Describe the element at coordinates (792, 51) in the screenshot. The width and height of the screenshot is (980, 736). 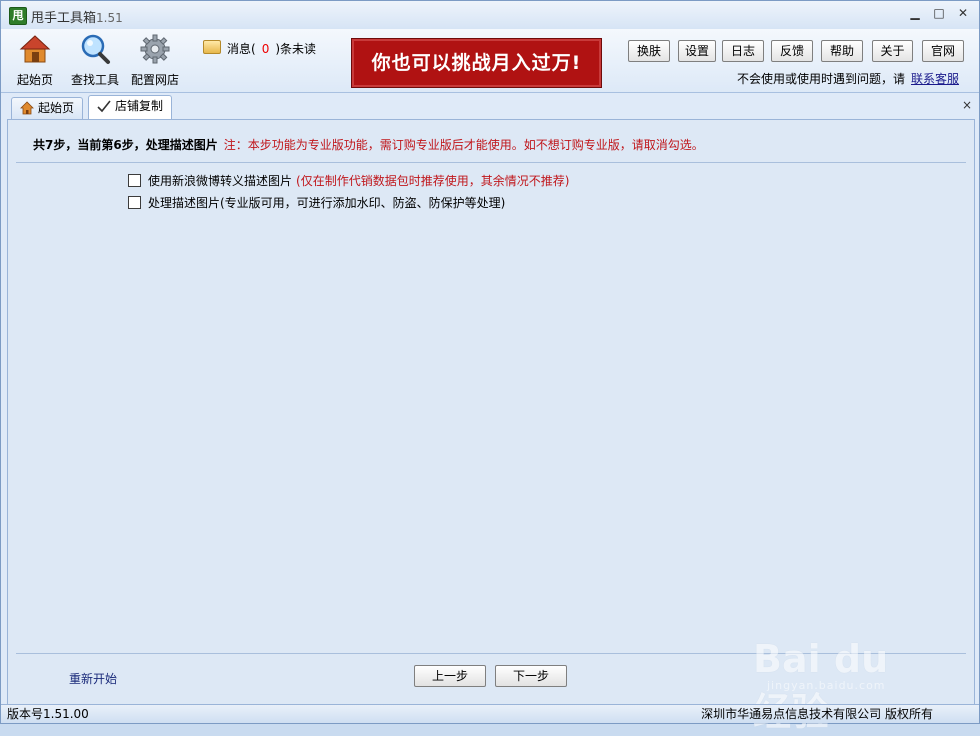
I see `feedback-button: 反馈` at that location.